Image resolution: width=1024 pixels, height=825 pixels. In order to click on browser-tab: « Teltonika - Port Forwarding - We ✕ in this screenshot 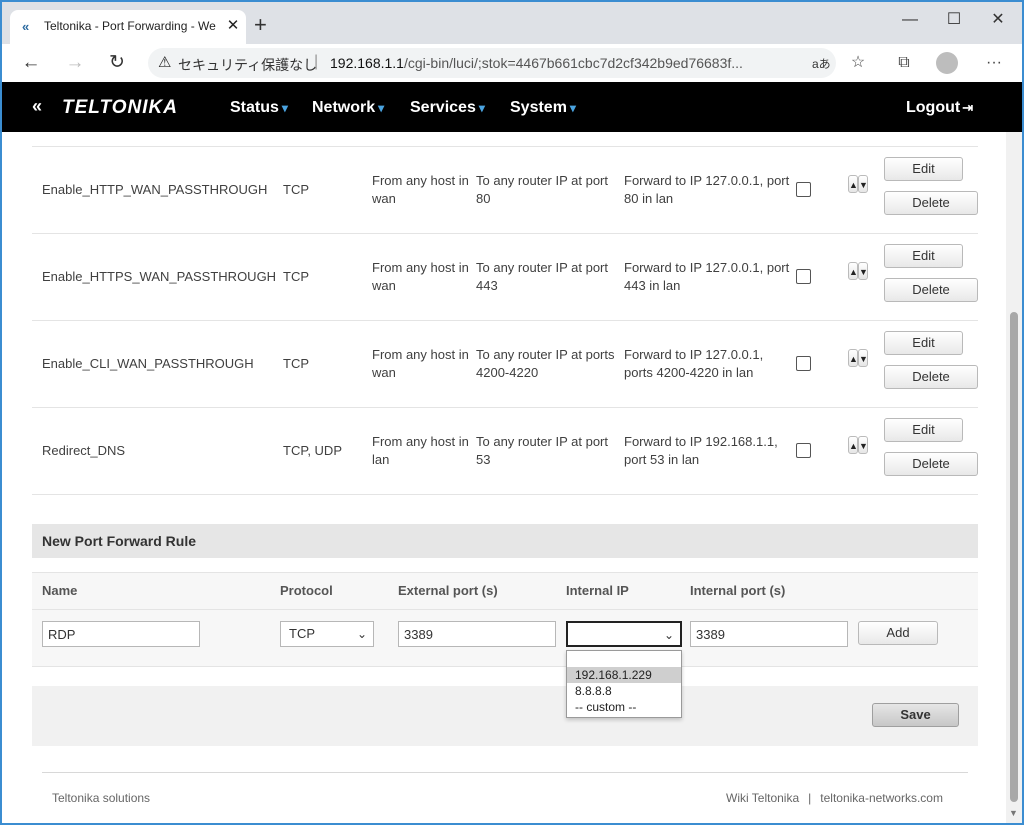, I will do `click(128, 27)`.